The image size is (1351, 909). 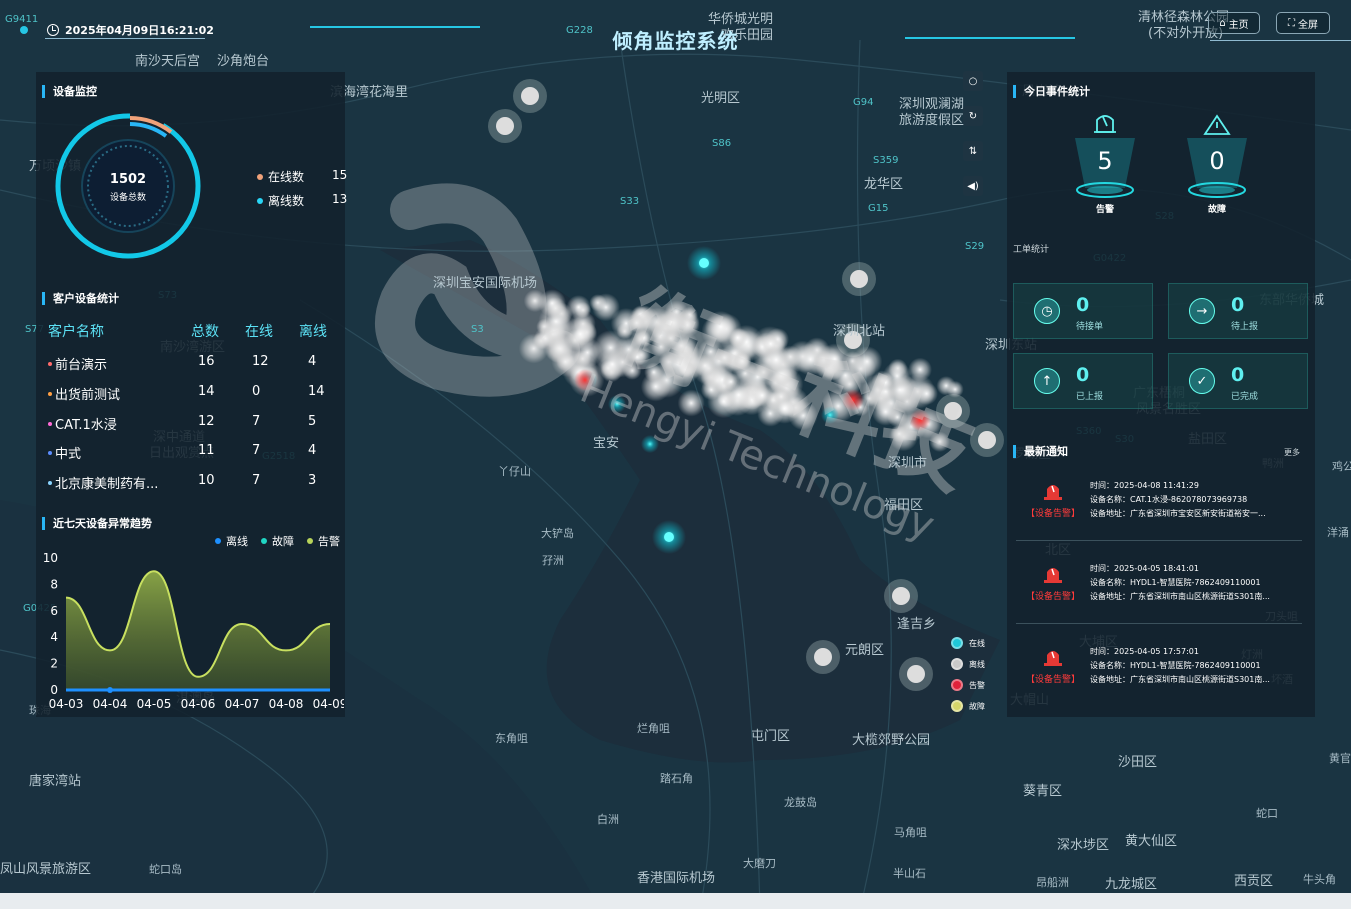 I want to click on customer-stats-title: 客户设备统计, so click(x=80, y=298).